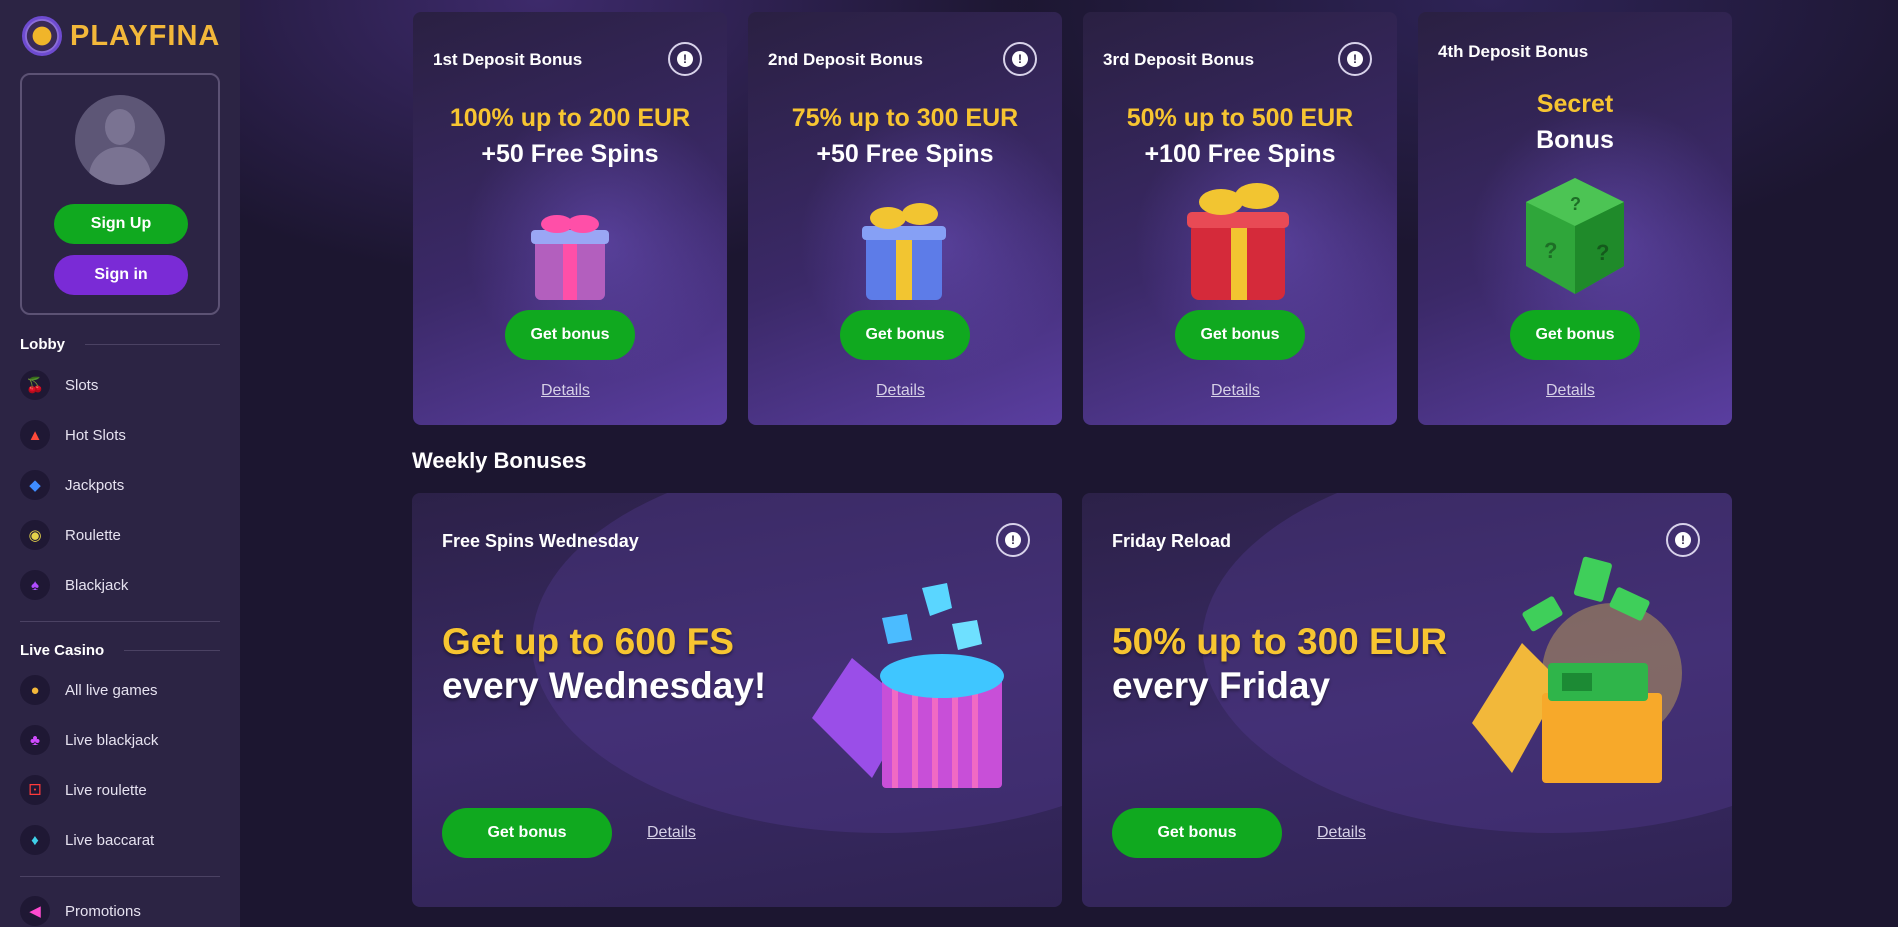 This screenshot has width=1898, height=927. Describe the element at coordinates (35, 485) in the screenshot. I see `diamond-icon: ◆` at that location.